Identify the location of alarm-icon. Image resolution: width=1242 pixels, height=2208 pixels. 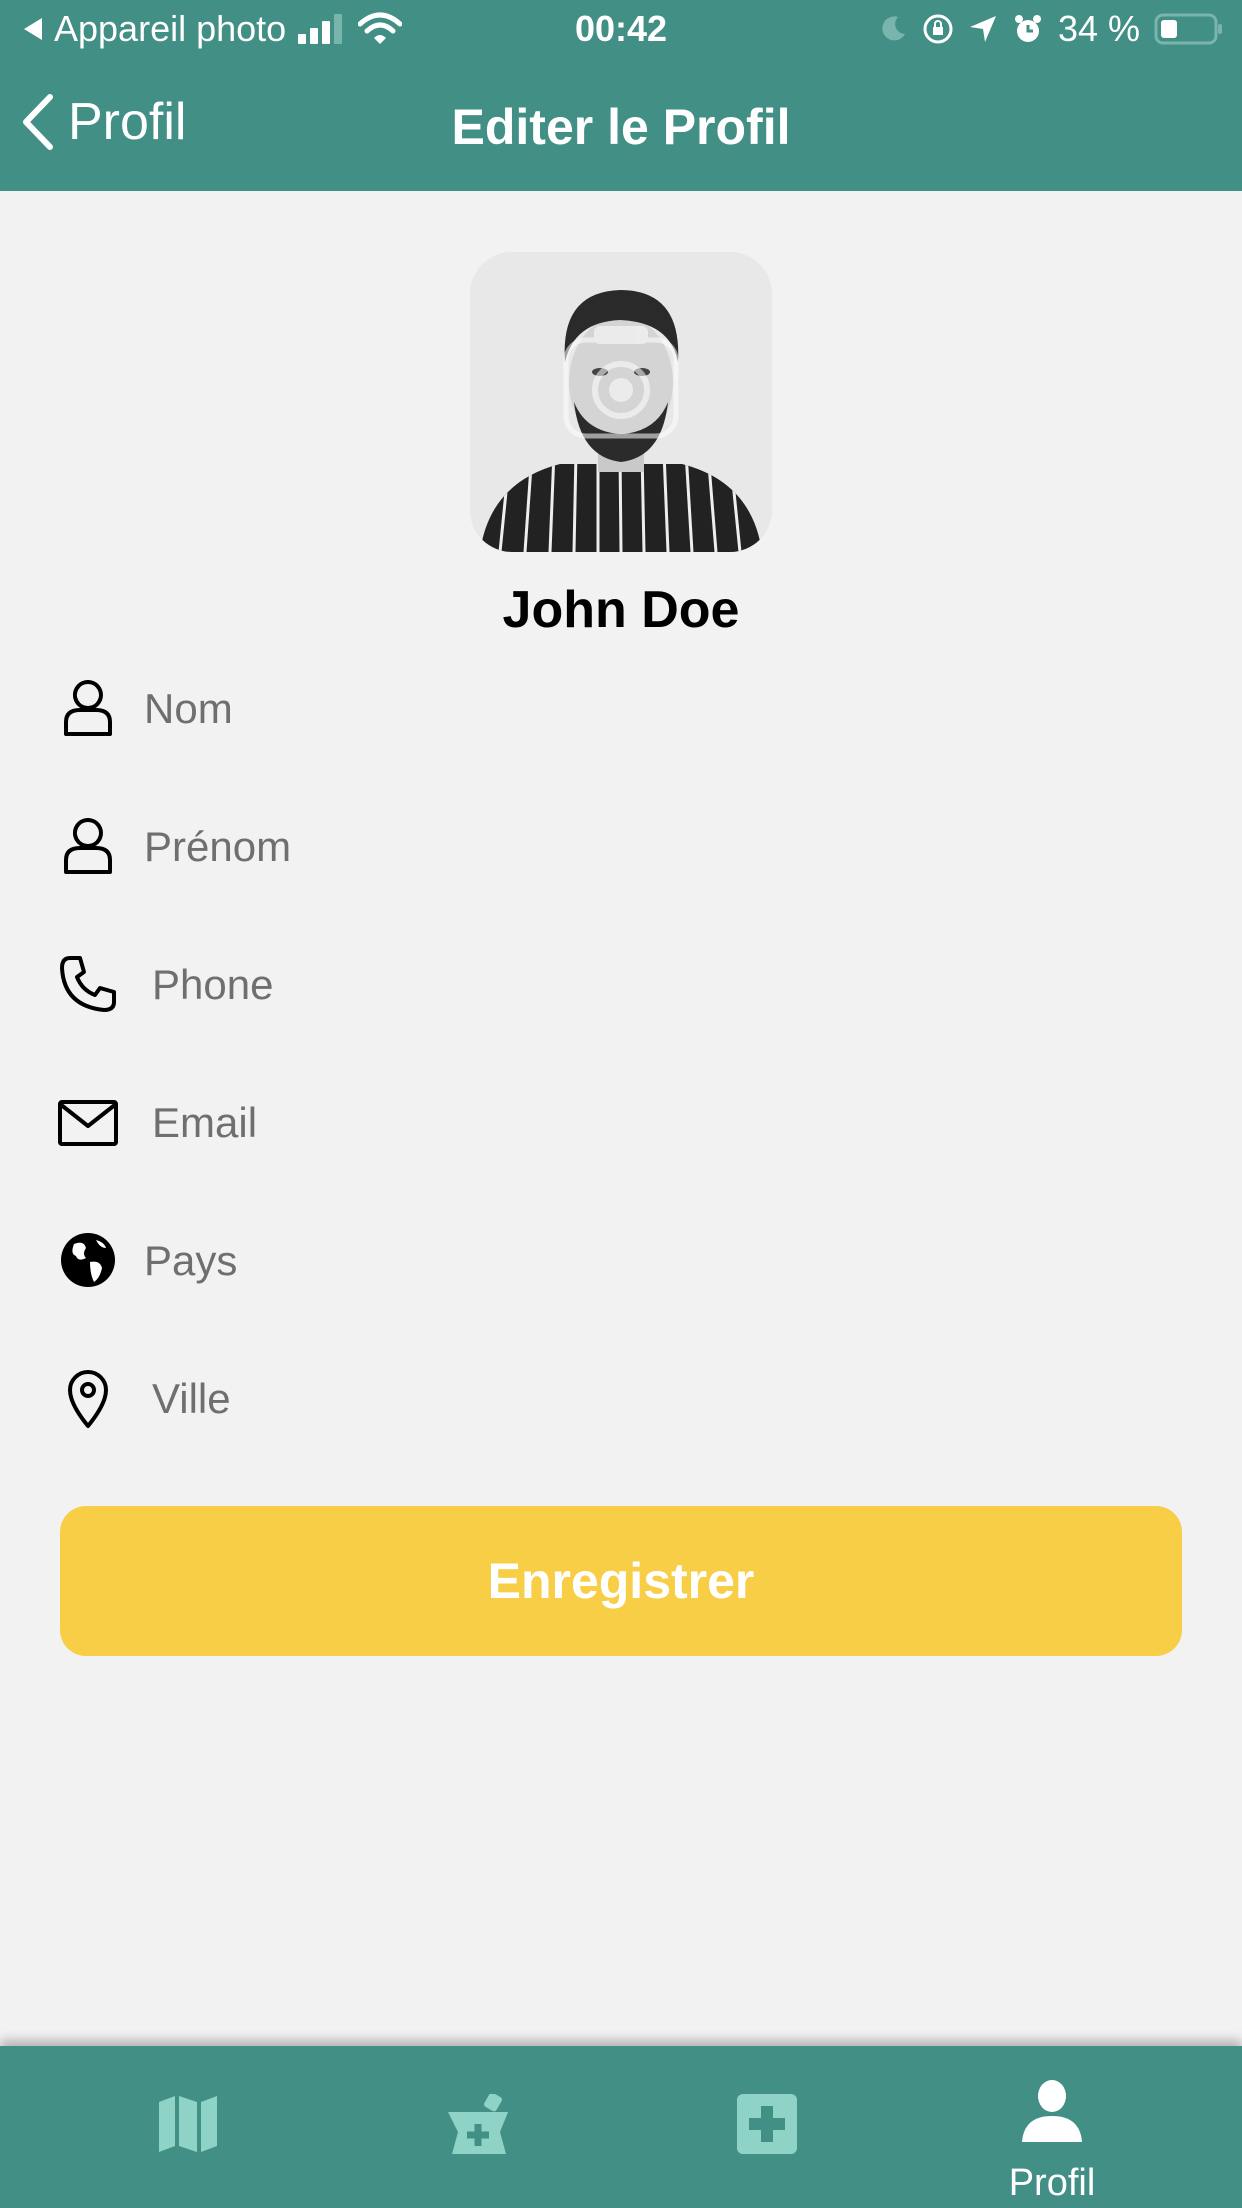
(1027, 28).